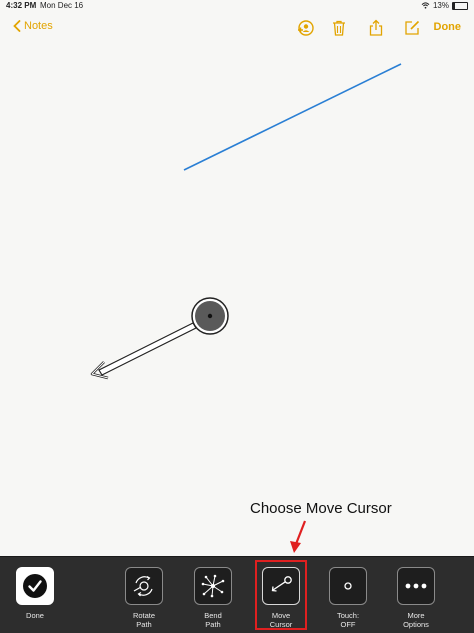 Image resolution: width=474 pixels, height=633 pixels. I want to click on status-date: Mon Dec 16, so click(61, 5).